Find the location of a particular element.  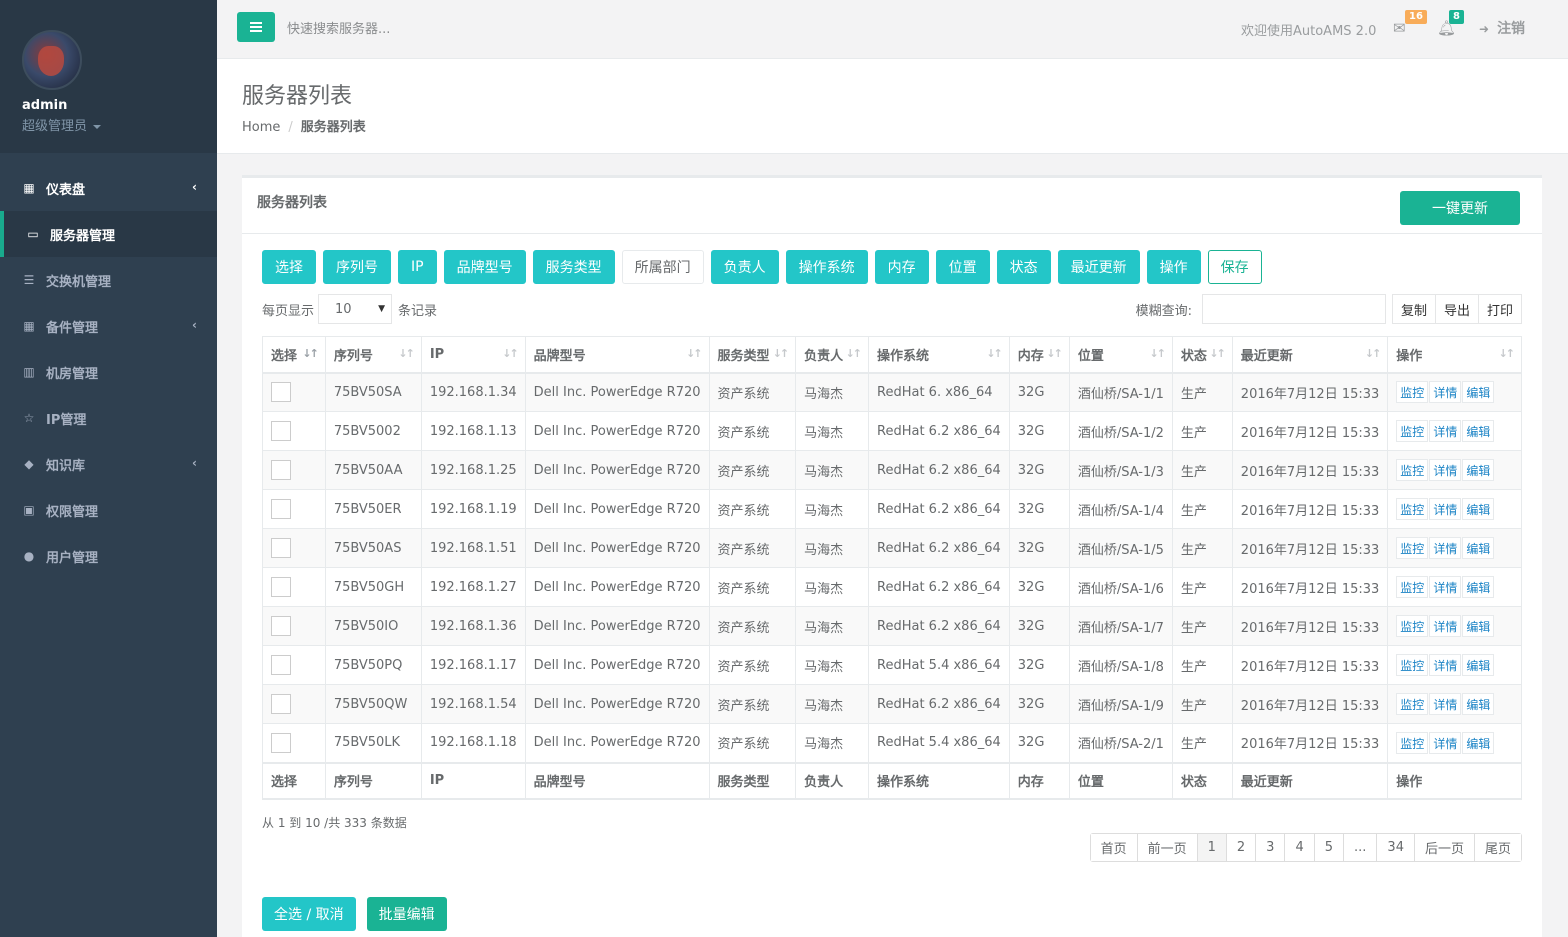

column-header: 负责人 ↓↑ is located at coordinates (832, 355).